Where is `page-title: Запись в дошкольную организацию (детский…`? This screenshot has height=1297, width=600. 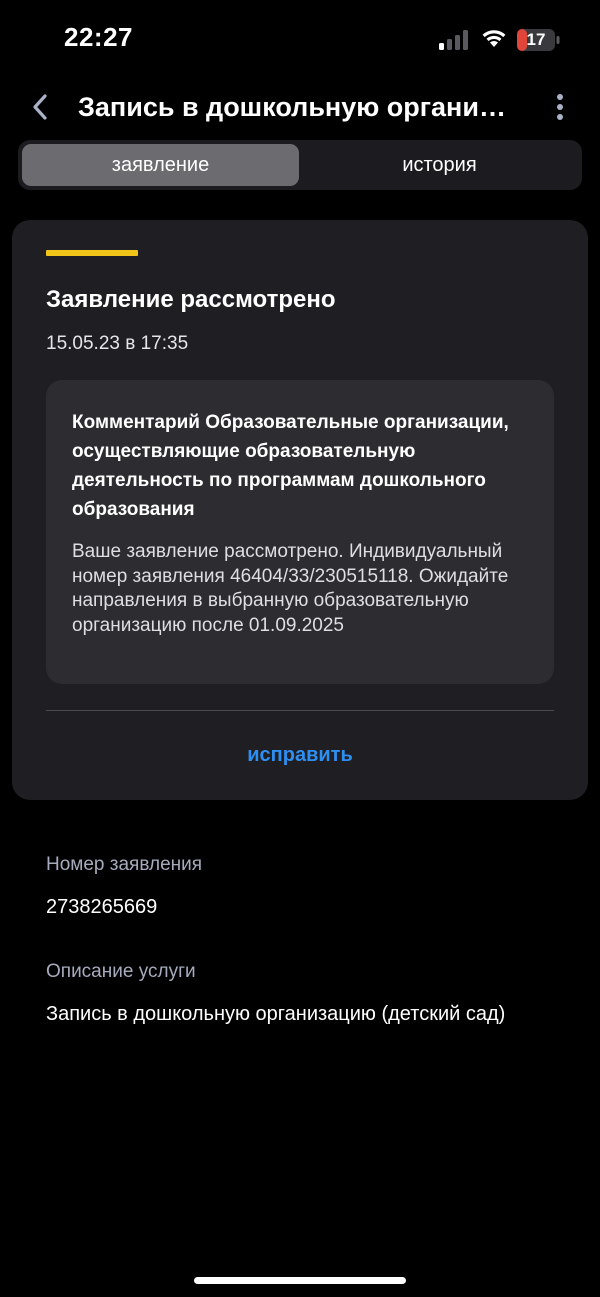
page-title: Запись в дошкольную организацию (детский… is located at coordinates (298, 107).